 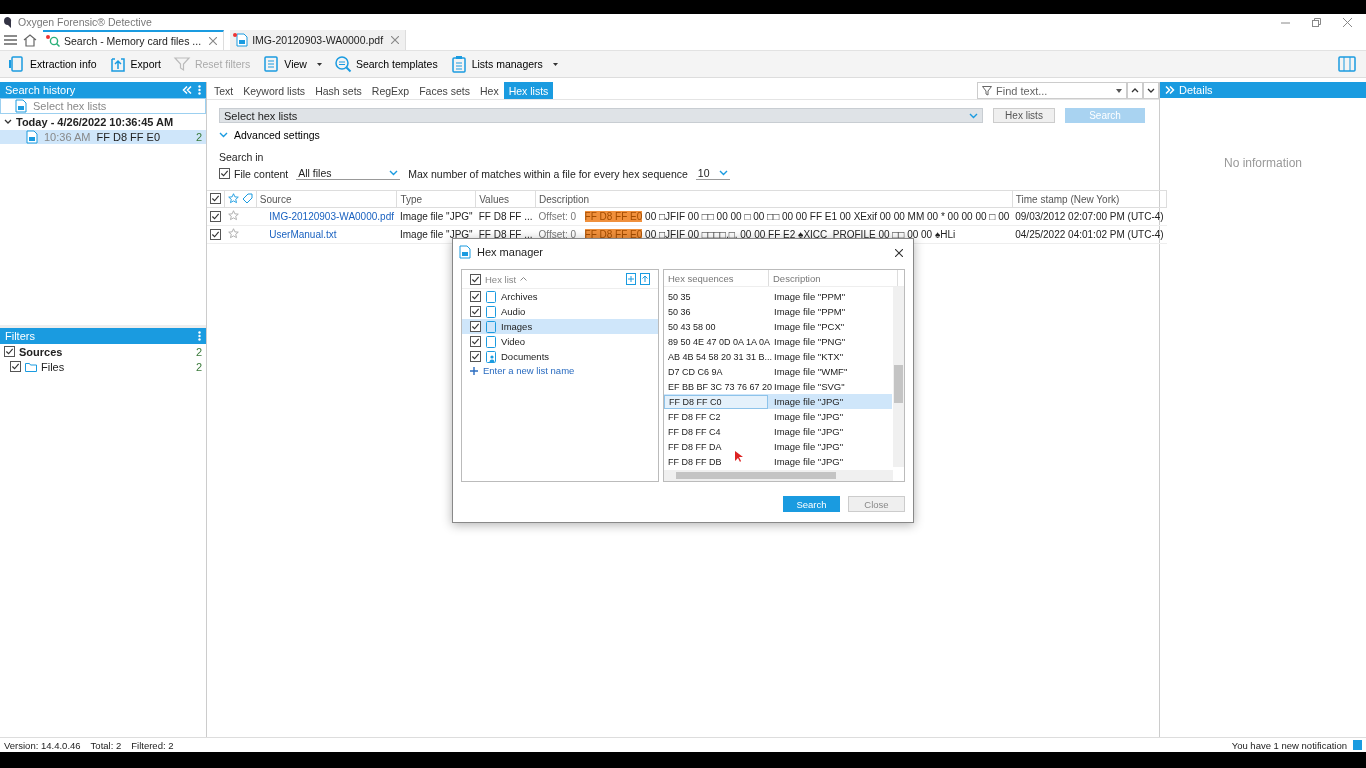 What do you see at coordinates (501, 279) in the screenshot?
I see `column-header: Hex list` at bounding box center [501, 279].